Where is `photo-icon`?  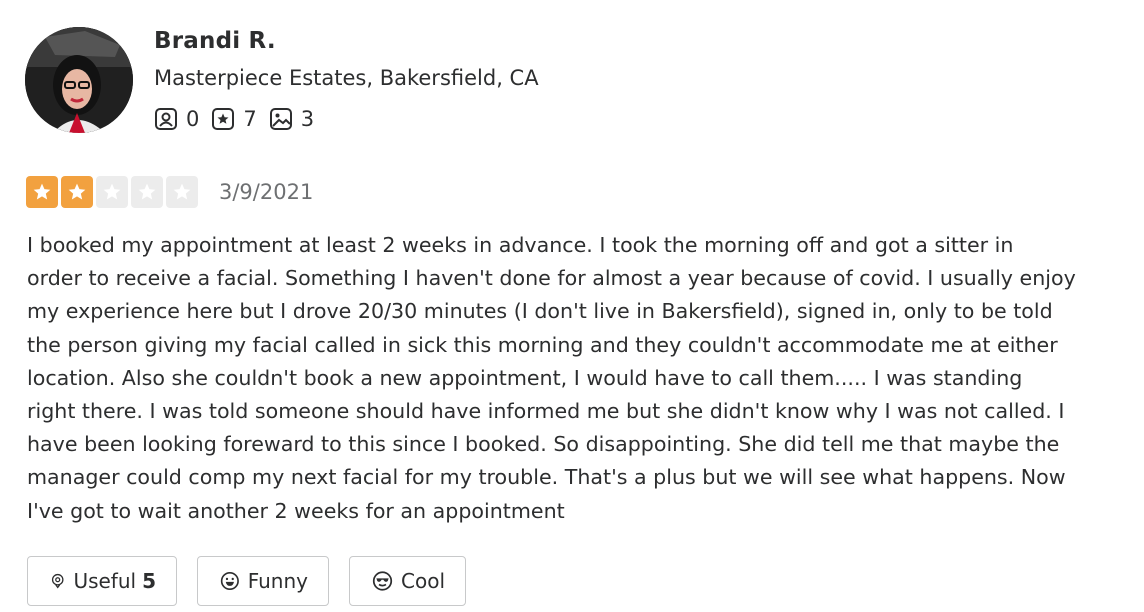 photo-icon is located at coordinates (280, 119).